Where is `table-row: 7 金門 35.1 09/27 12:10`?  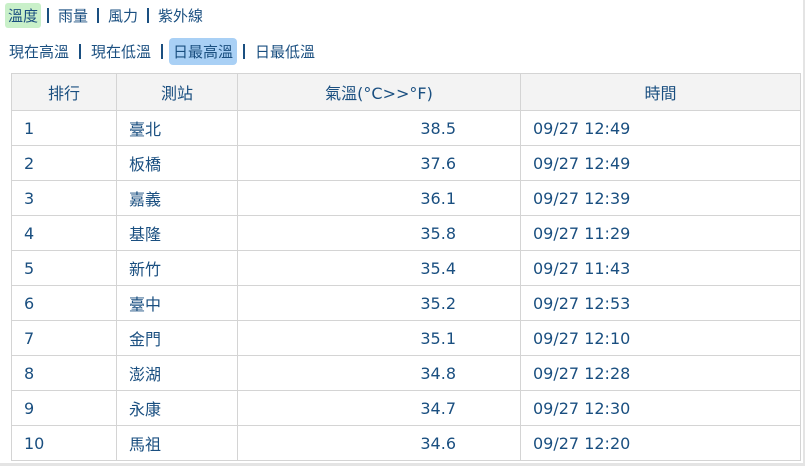 table-row: 7 金門 35.1 09/27 12:10 is located at coordinates (406, 338).